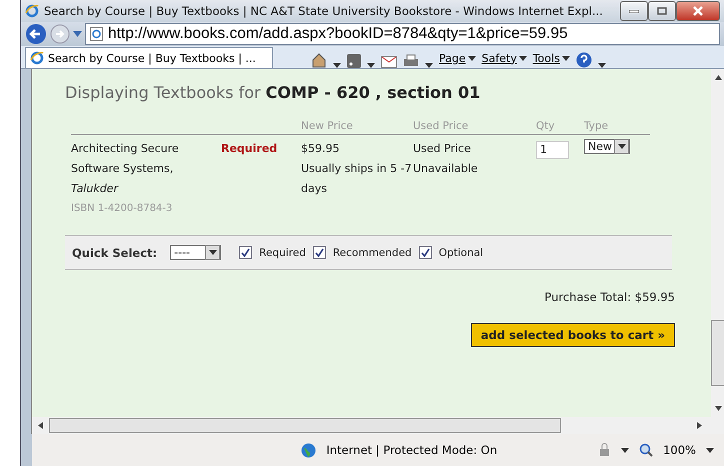  I want to click on scroll-up-icon, so click(718, 77).